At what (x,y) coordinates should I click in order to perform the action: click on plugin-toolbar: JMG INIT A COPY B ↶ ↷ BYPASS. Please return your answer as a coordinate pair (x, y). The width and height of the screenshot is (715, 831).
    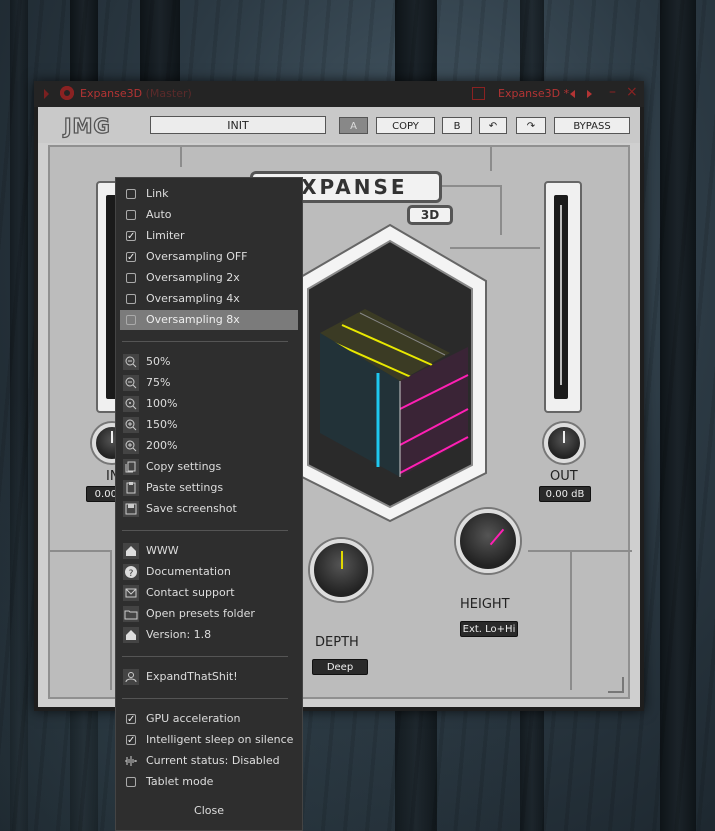
    Looking at the image, I should click on (339, 125).